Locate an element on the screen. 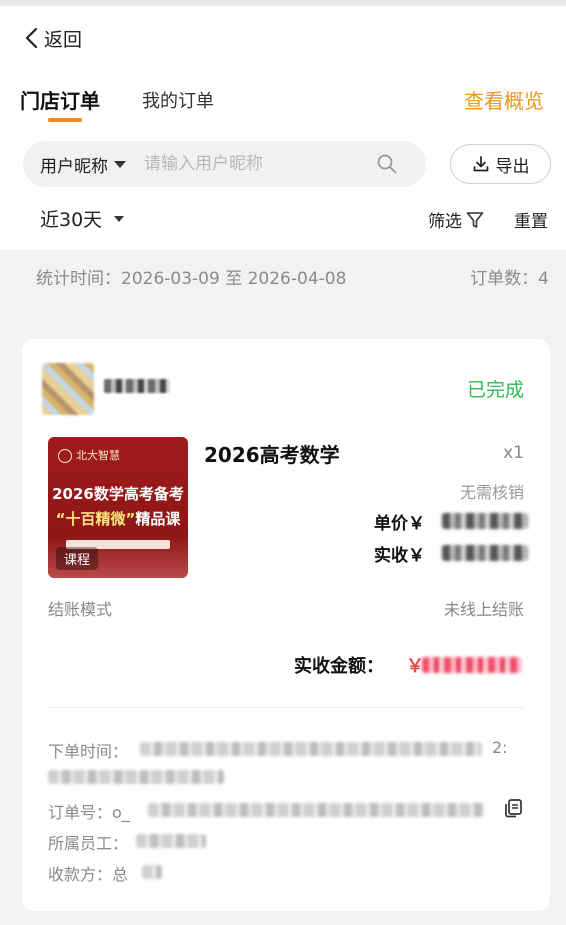 The image size is (566, 925). staff-label: 所属员工： is located at coordinates (88, 843).